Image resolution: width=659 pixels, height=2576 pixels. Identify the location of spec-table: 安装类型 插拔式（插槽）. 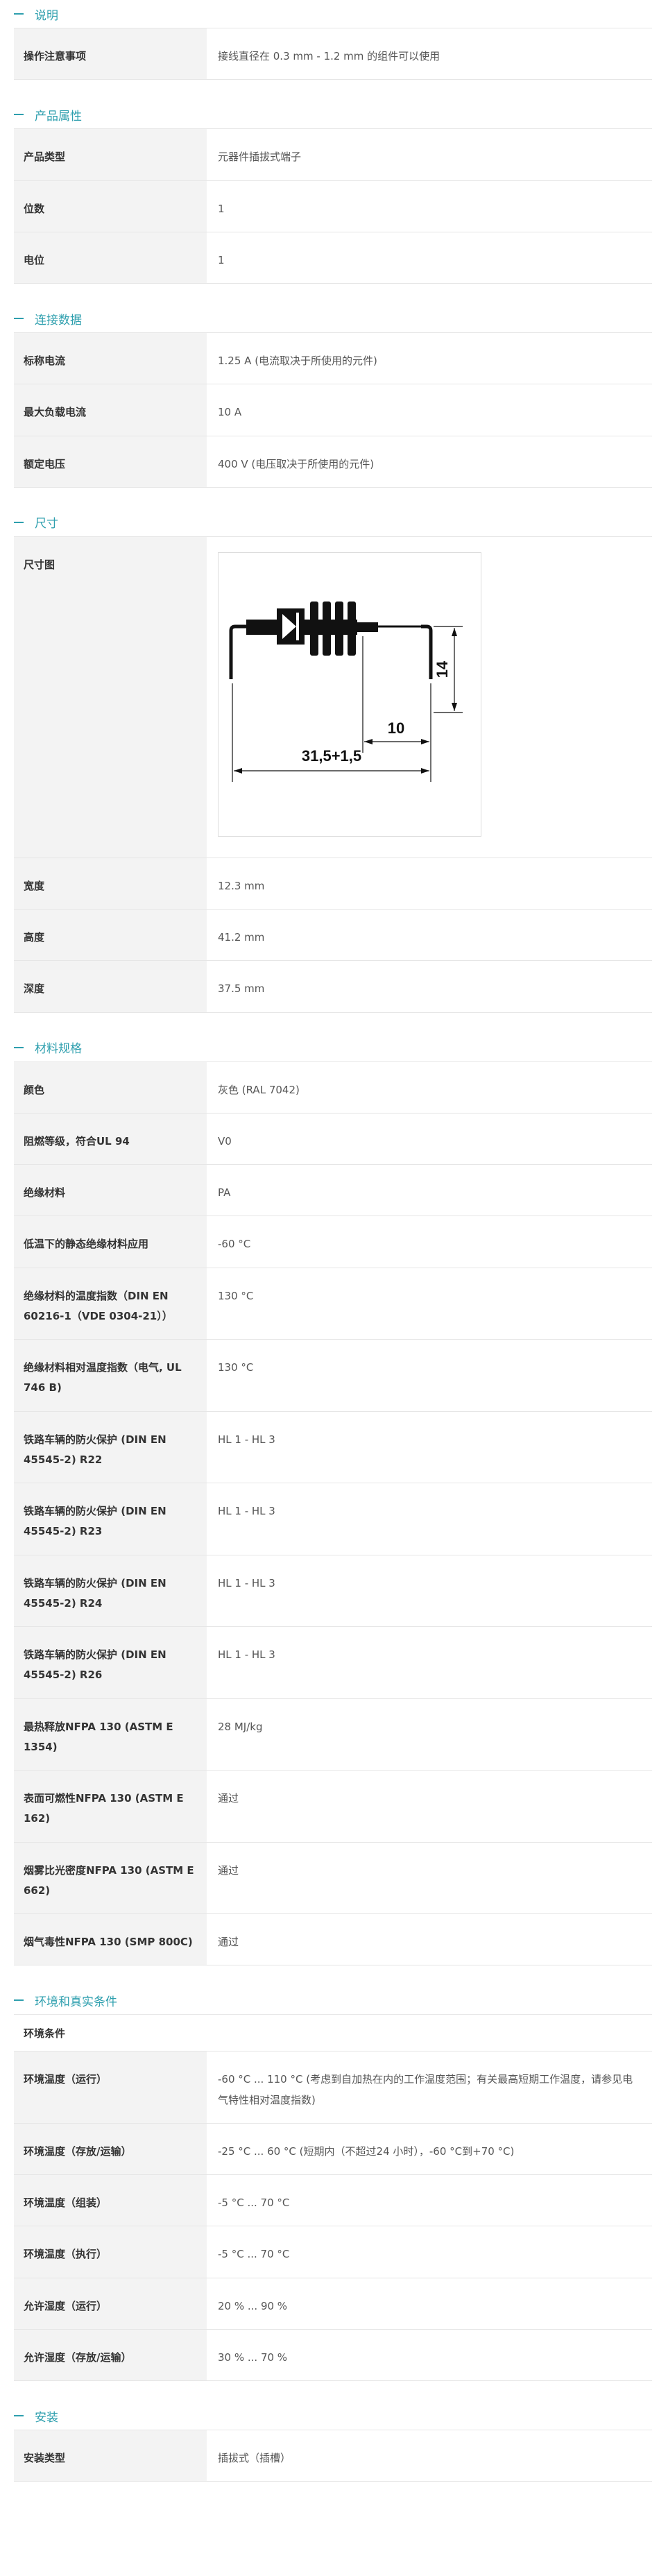
(333, 2456).